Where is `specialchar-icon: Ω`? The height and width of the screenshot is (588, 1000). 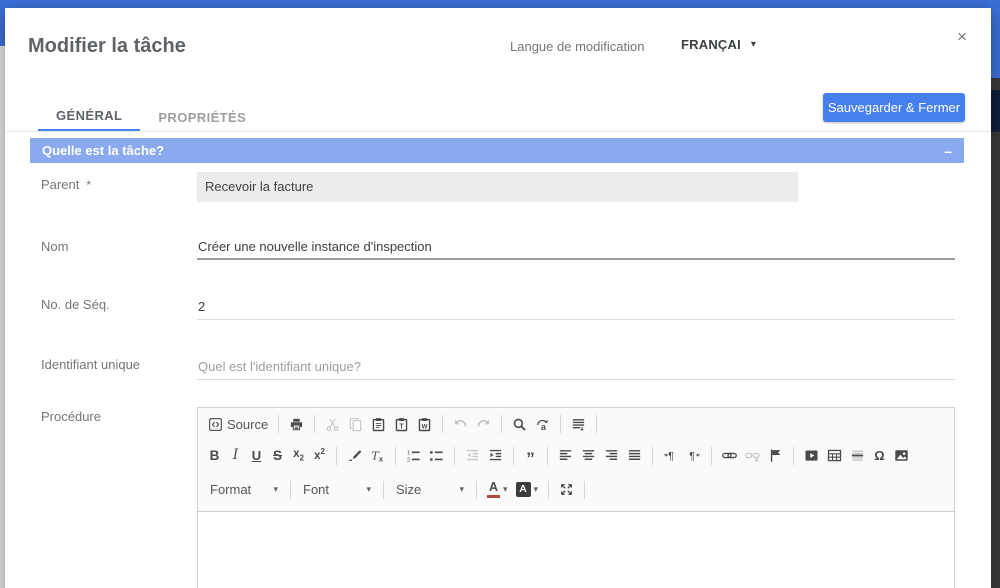 specialchar-icon: Ω is located at coordinates (879, 455).